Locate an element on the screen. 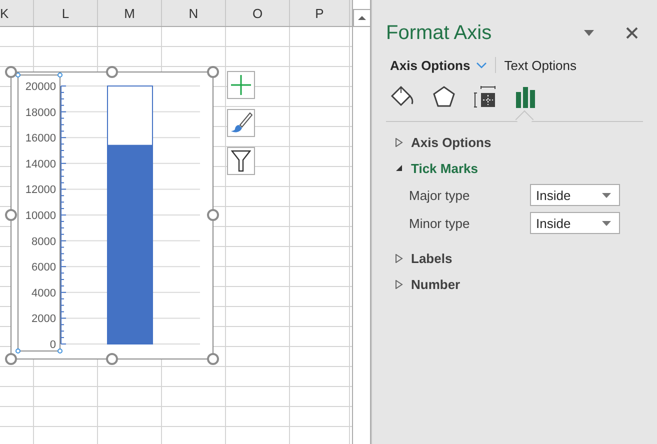 Image resolution: width=657 pixels, height=444 pixels. axis-label: 12000 is located at coordinates (40, 190).